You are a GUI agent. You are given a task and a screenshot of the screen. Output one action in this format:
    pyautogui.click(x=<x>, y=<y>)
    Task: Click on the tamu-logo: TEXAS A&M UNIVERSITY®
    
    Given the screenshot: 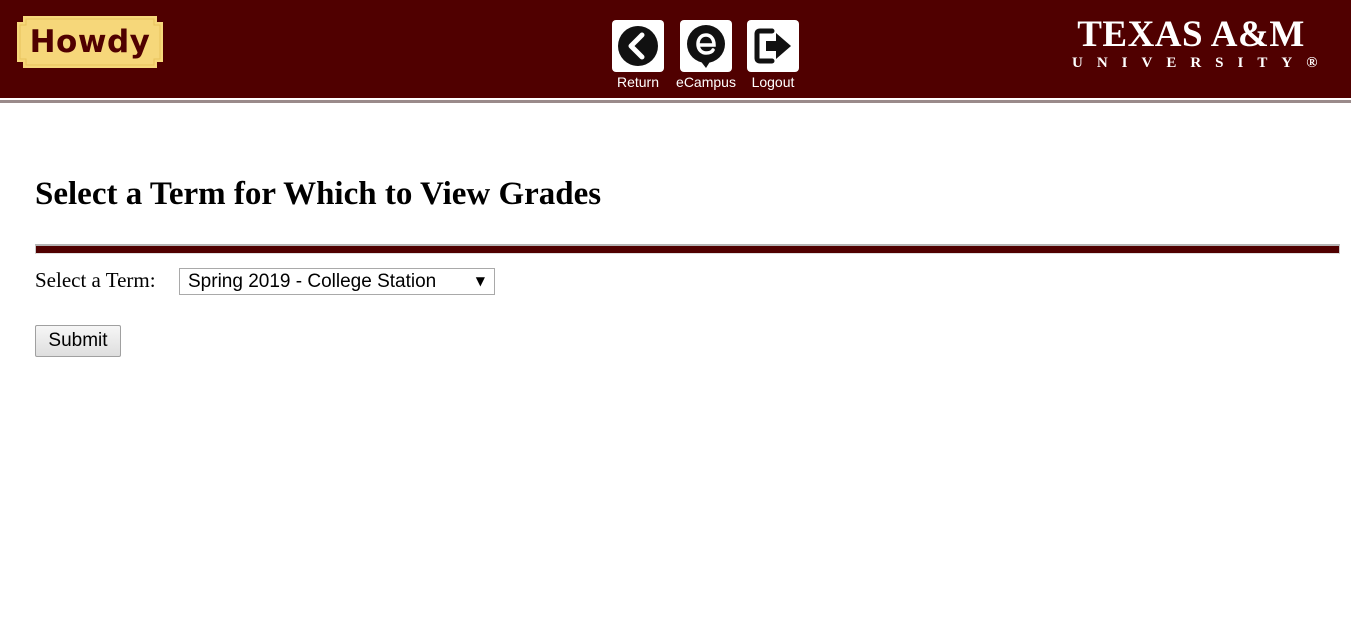 What is the action you would take?
    pyautogui.click(x=1197, y=43)
    